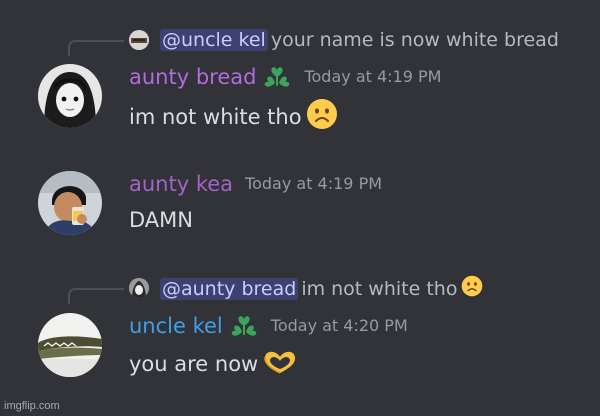 The height and width of the screenshot is (416, 600). Describe the element at coordinates (181, 184) in the screenshot. I see `username-aunty-kea: aunty kea` at that location.